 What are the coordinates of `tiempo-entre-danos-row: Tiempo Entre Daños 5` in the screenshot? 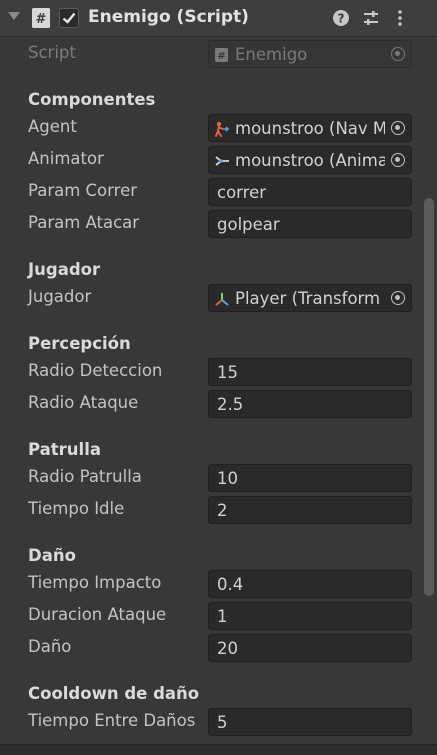 It's located at (218, 722).